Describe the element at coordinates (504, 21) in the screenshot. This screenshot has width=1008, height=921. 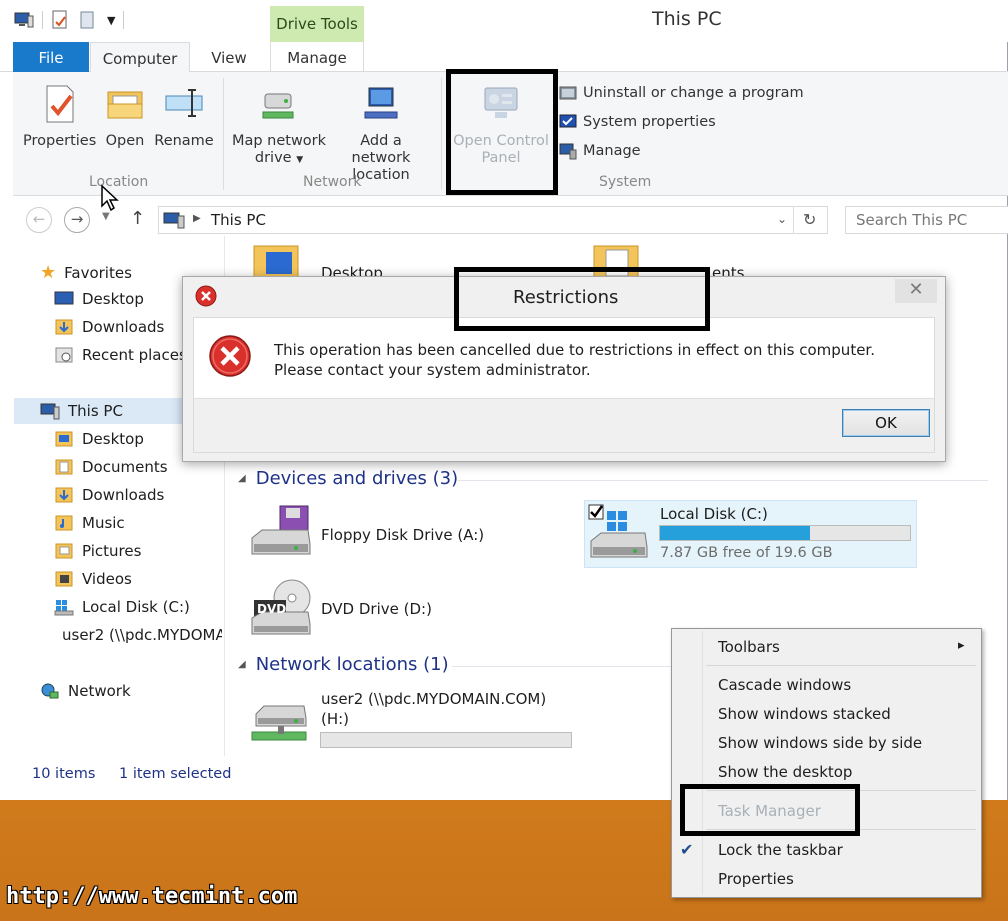
I see `title-bar: ▼ Drive Tools This PC` at that location.